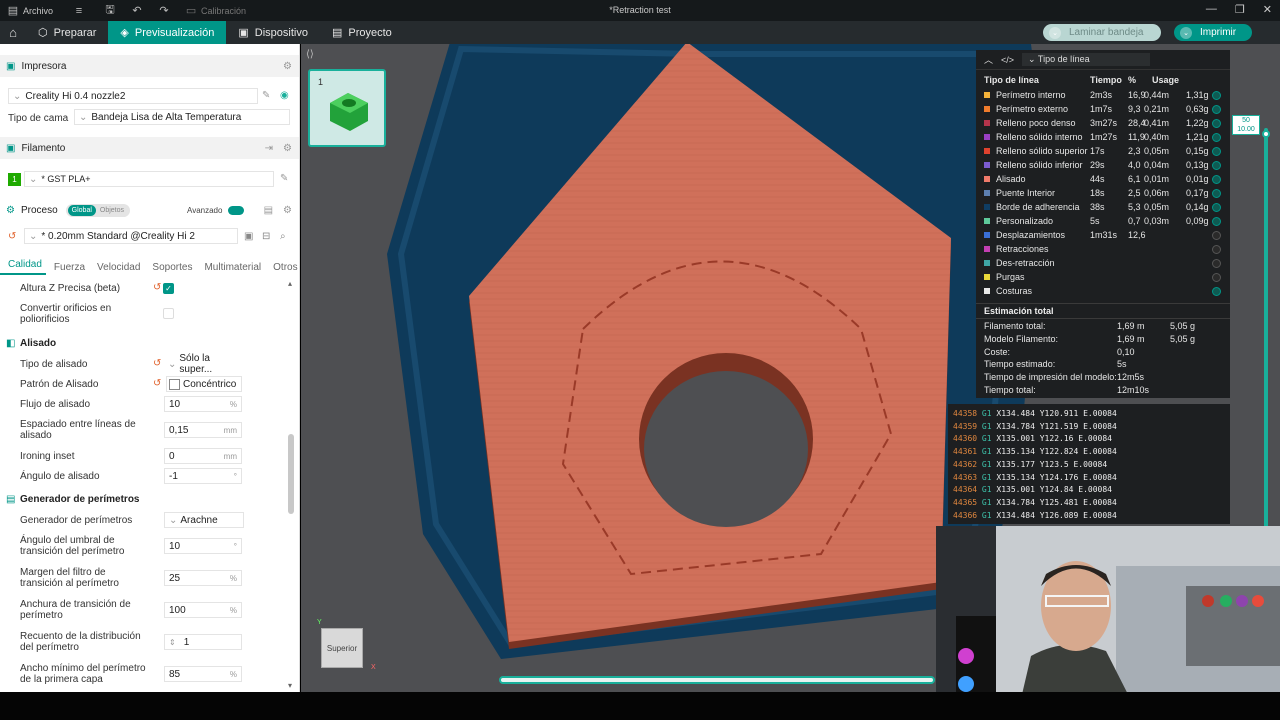  What do you see at coordinates (204, 520) in the screenshot?
I see `wall-generator-select: ⌄ Arachne` at bounding box center [204, 520].